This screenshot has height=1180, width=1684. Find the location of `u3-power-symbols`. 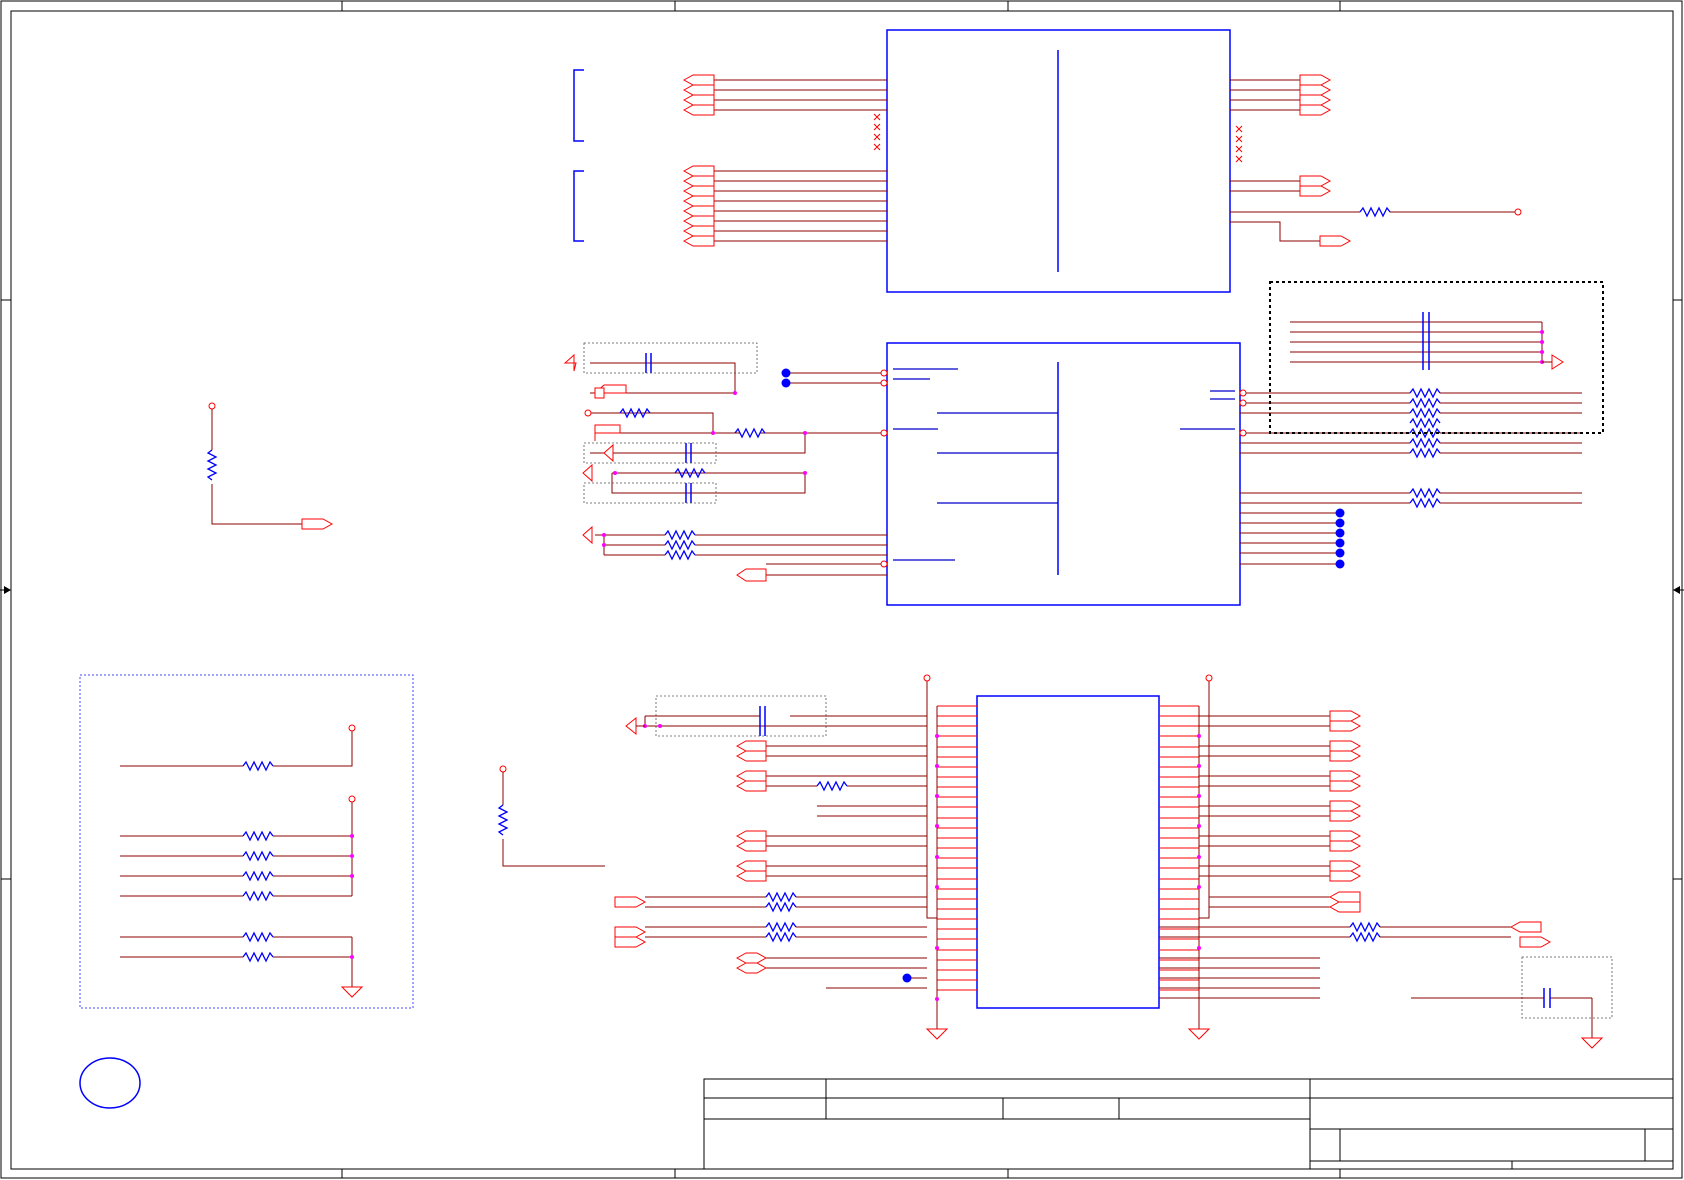

u3-power-symbols is located at coordinates (1068, 857).